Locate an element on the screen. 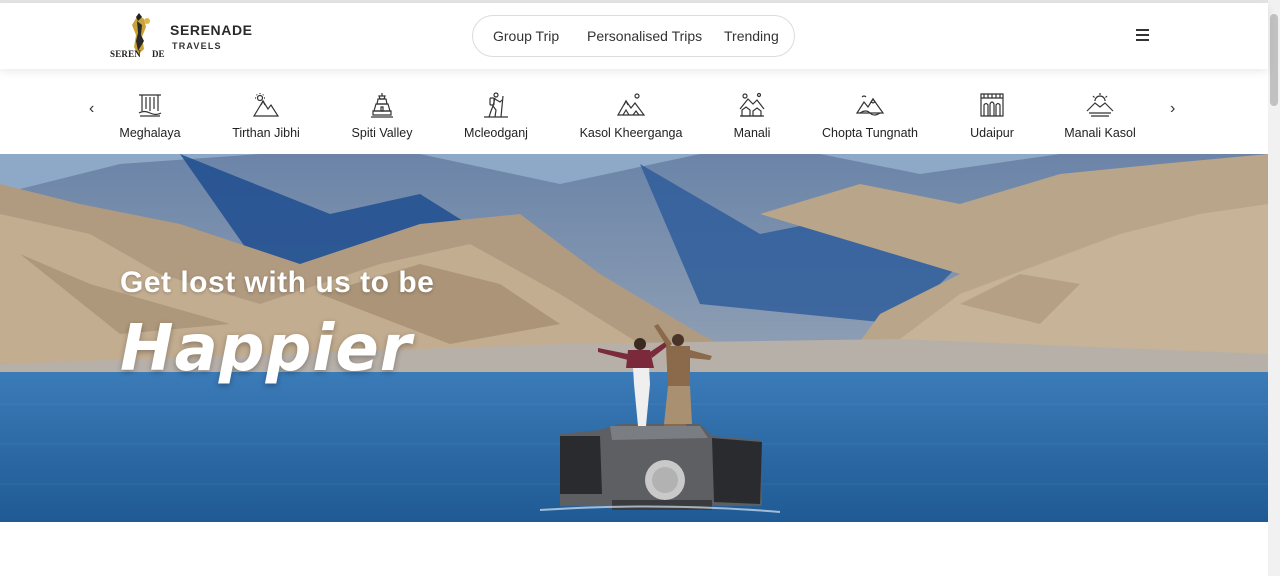 The width and height of the screenshot is (1280, 576). destination-udaipur: Udaipur is located at coordinates (992, 117).